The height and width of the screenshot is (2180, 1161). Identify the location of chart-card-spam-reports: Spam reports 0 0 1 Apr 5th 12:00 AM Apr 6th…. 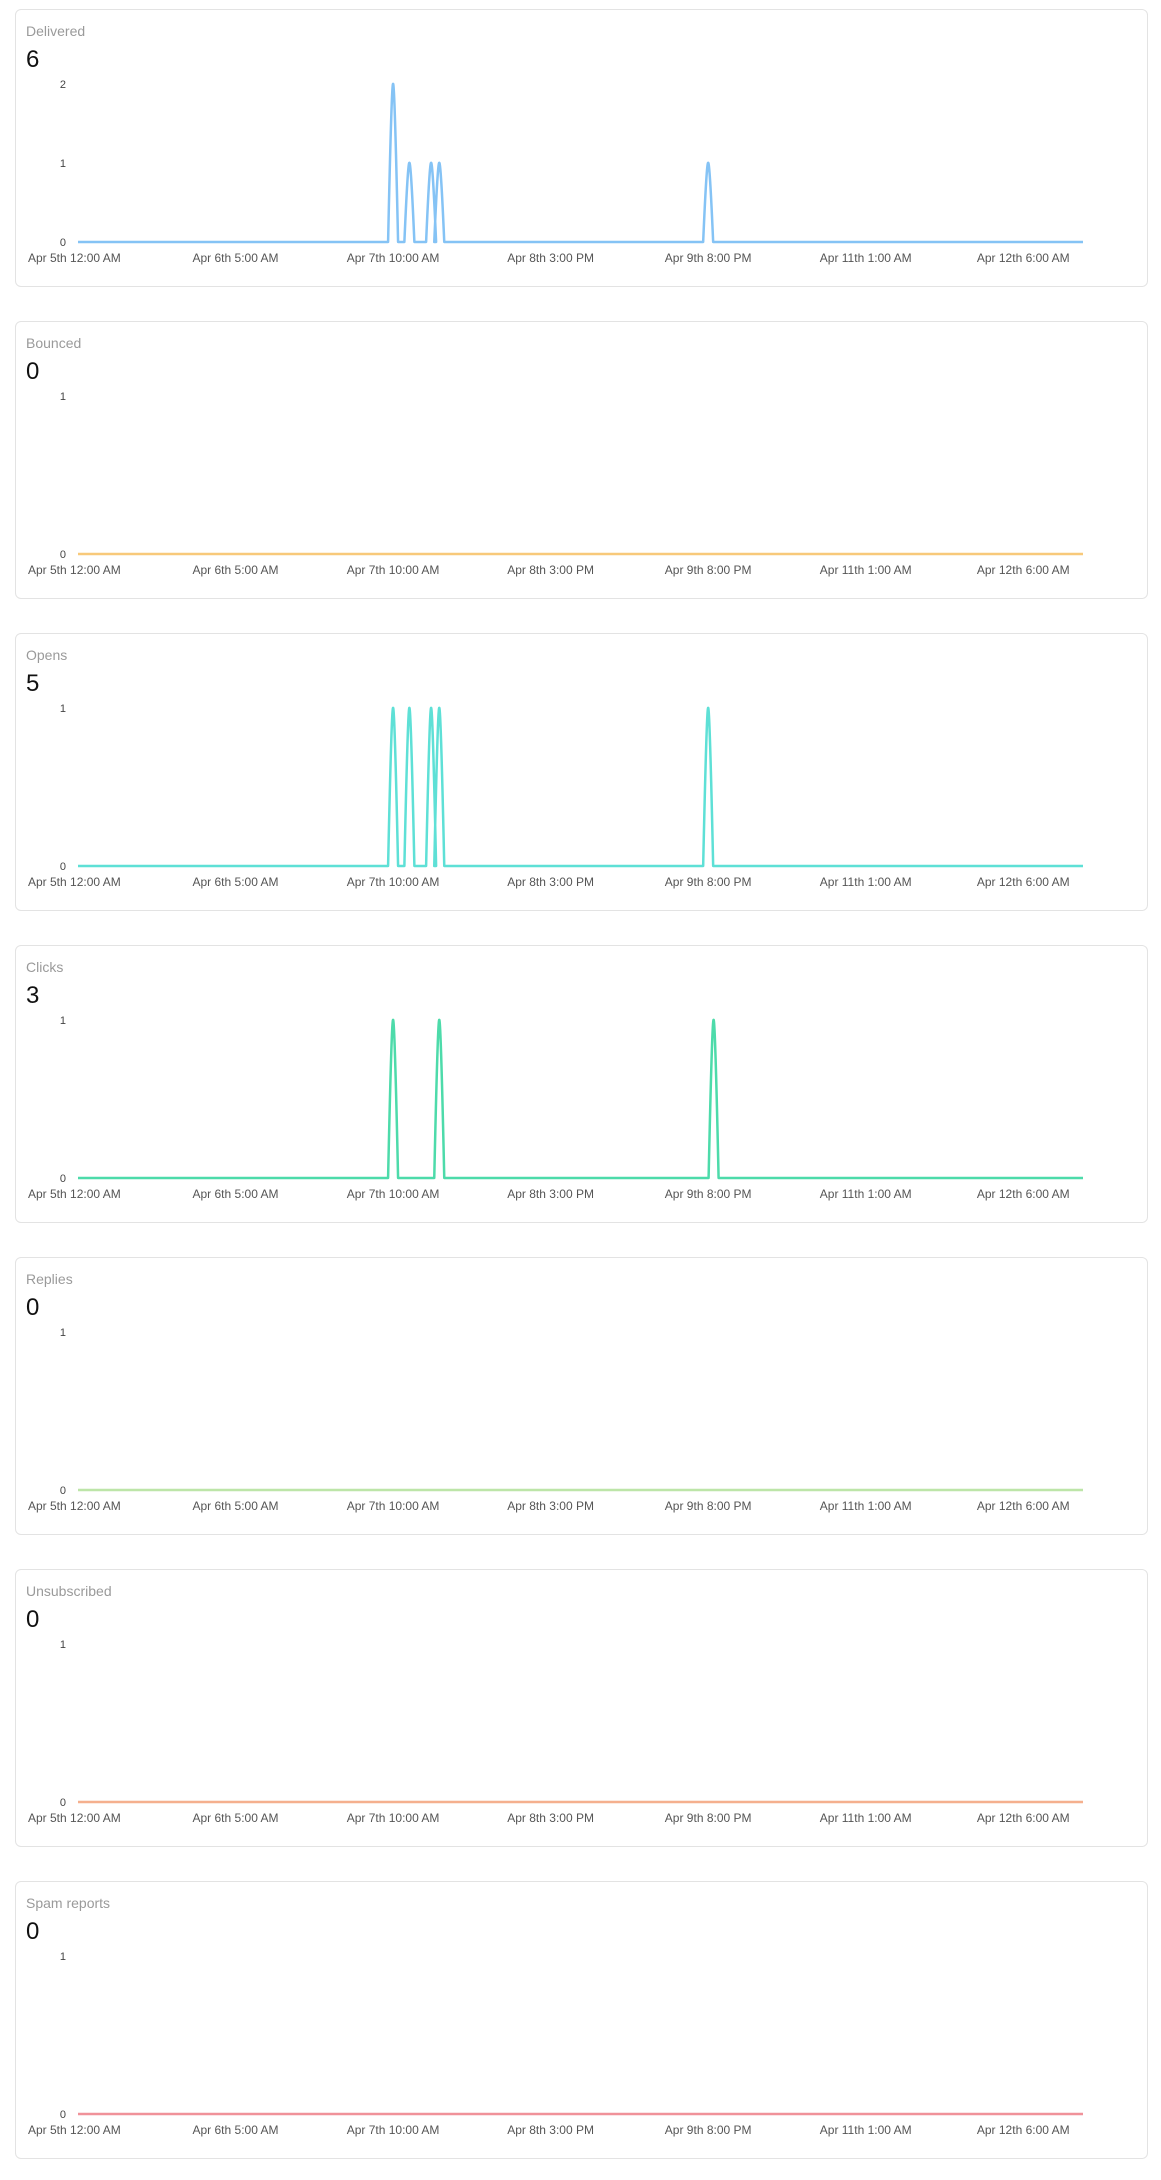
(581, 2020).